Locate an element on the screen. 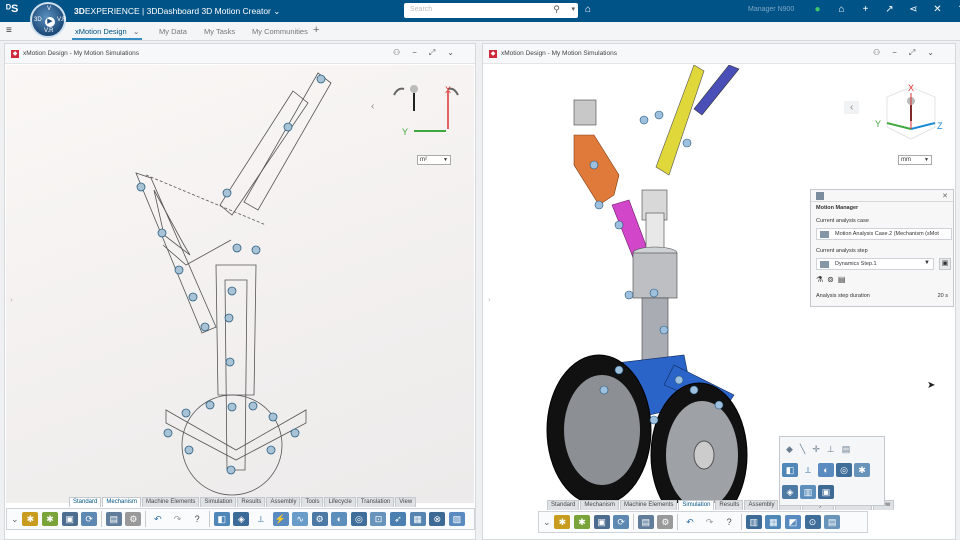  gear-icon: ⚙ is located at coordinates (319, 519).